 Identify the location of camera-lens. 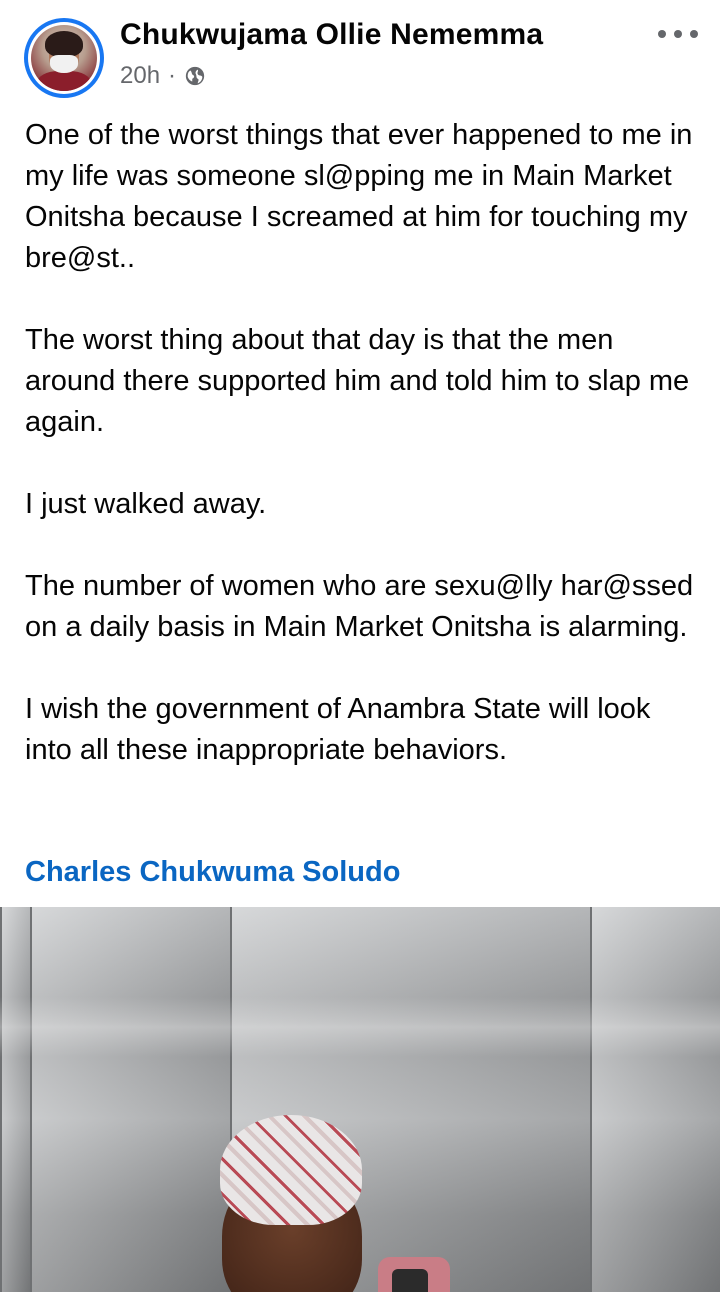
(410, 1280).